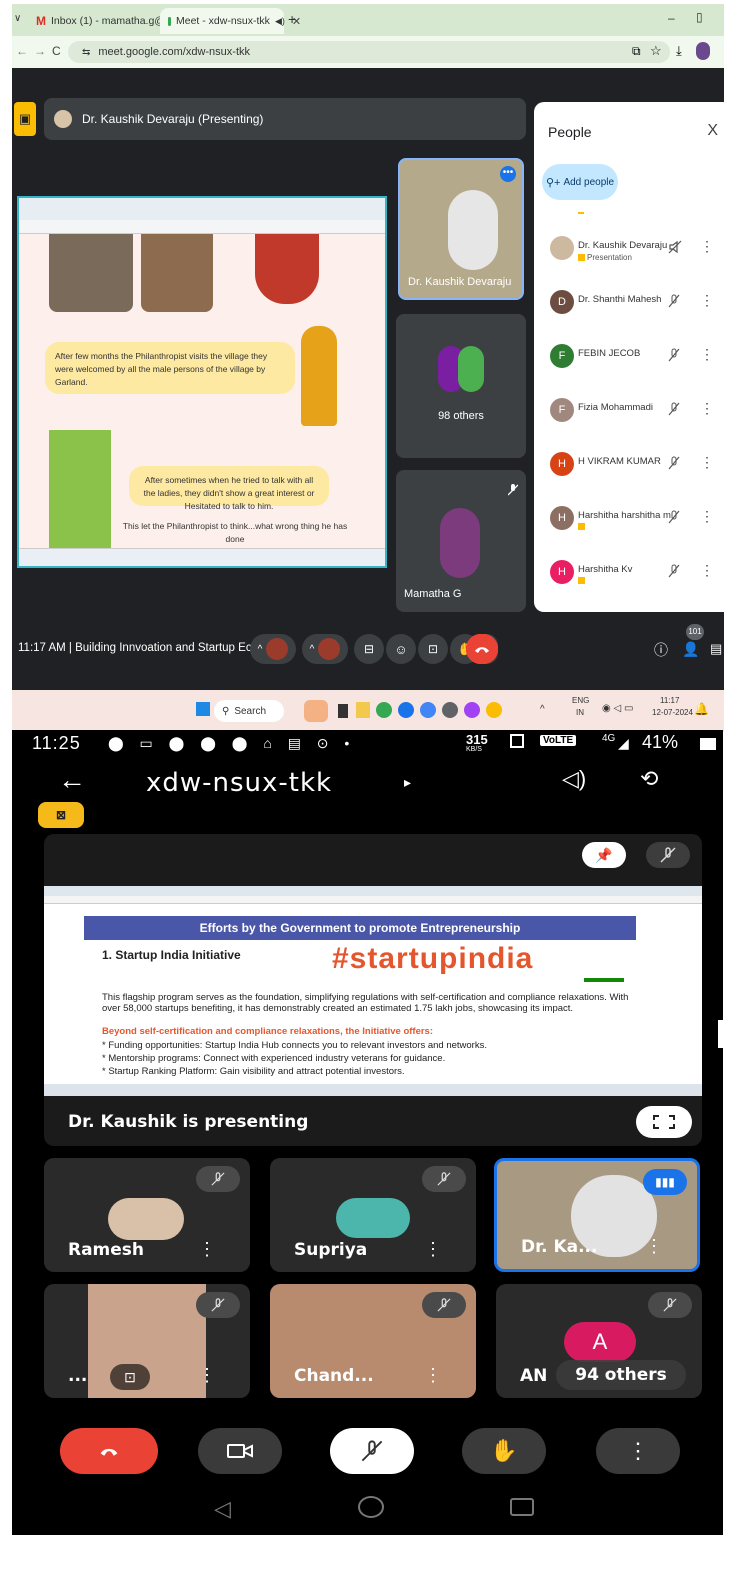 The image size is (733, 1575). What do you see at coordinates (401, 649) in the screenshot?
I see `emoji-button: ☺` at bounding box center [401, 649].